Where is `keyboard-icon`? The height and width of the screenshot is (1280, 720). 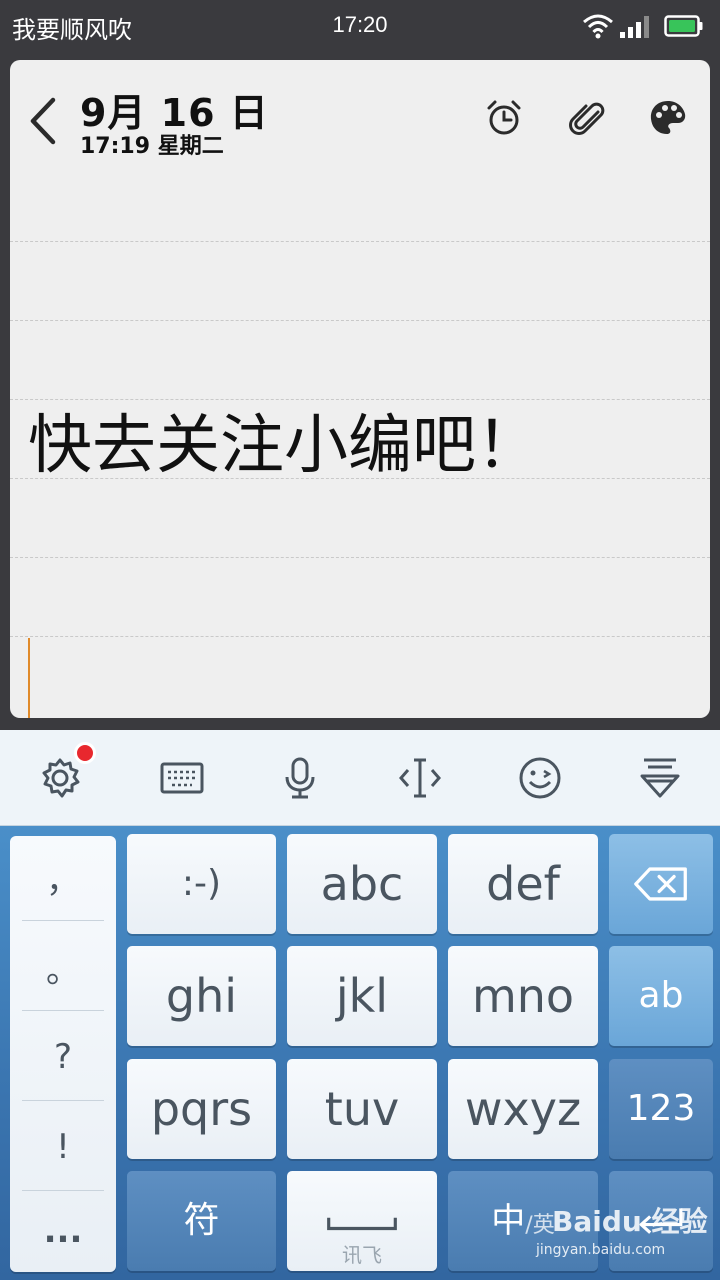 keyboard-icon is located at coordinates (182, 778).